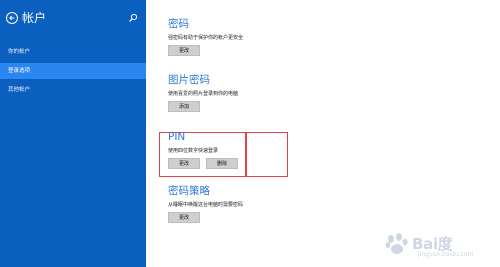 Image resolution: width=500 pixels, height=267 pixels. Describe the element at coordinates (184, 163) in the screenshot. I see `change-pin-button: 更改` at that location.